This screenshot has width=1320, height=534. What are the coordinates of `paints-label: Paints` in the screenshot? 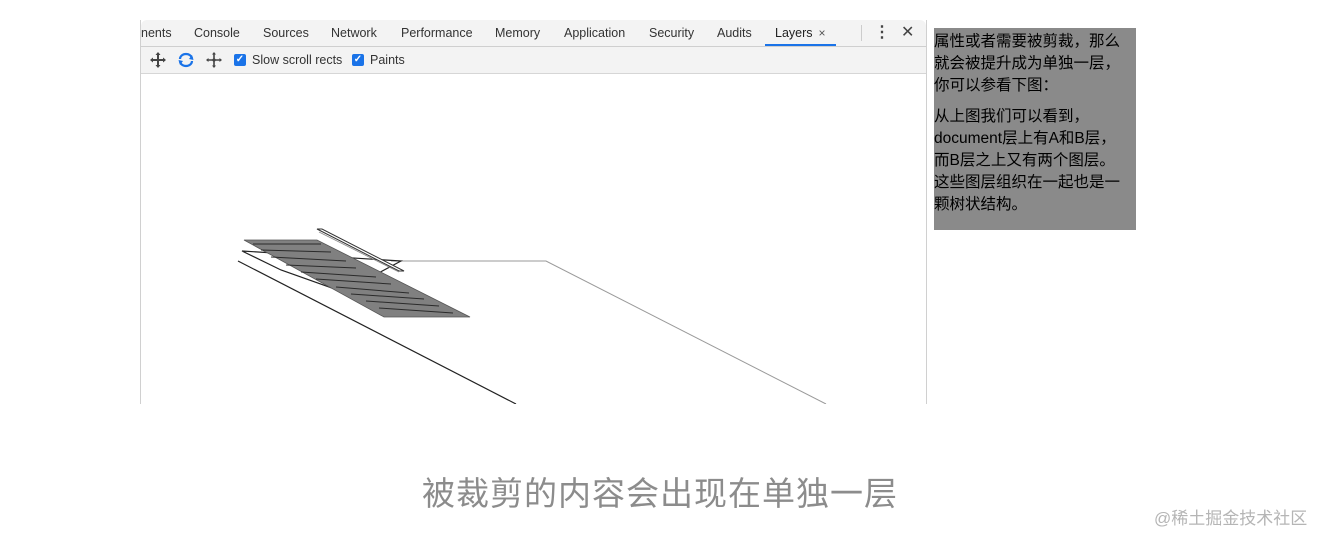 It's located at (387, 60).